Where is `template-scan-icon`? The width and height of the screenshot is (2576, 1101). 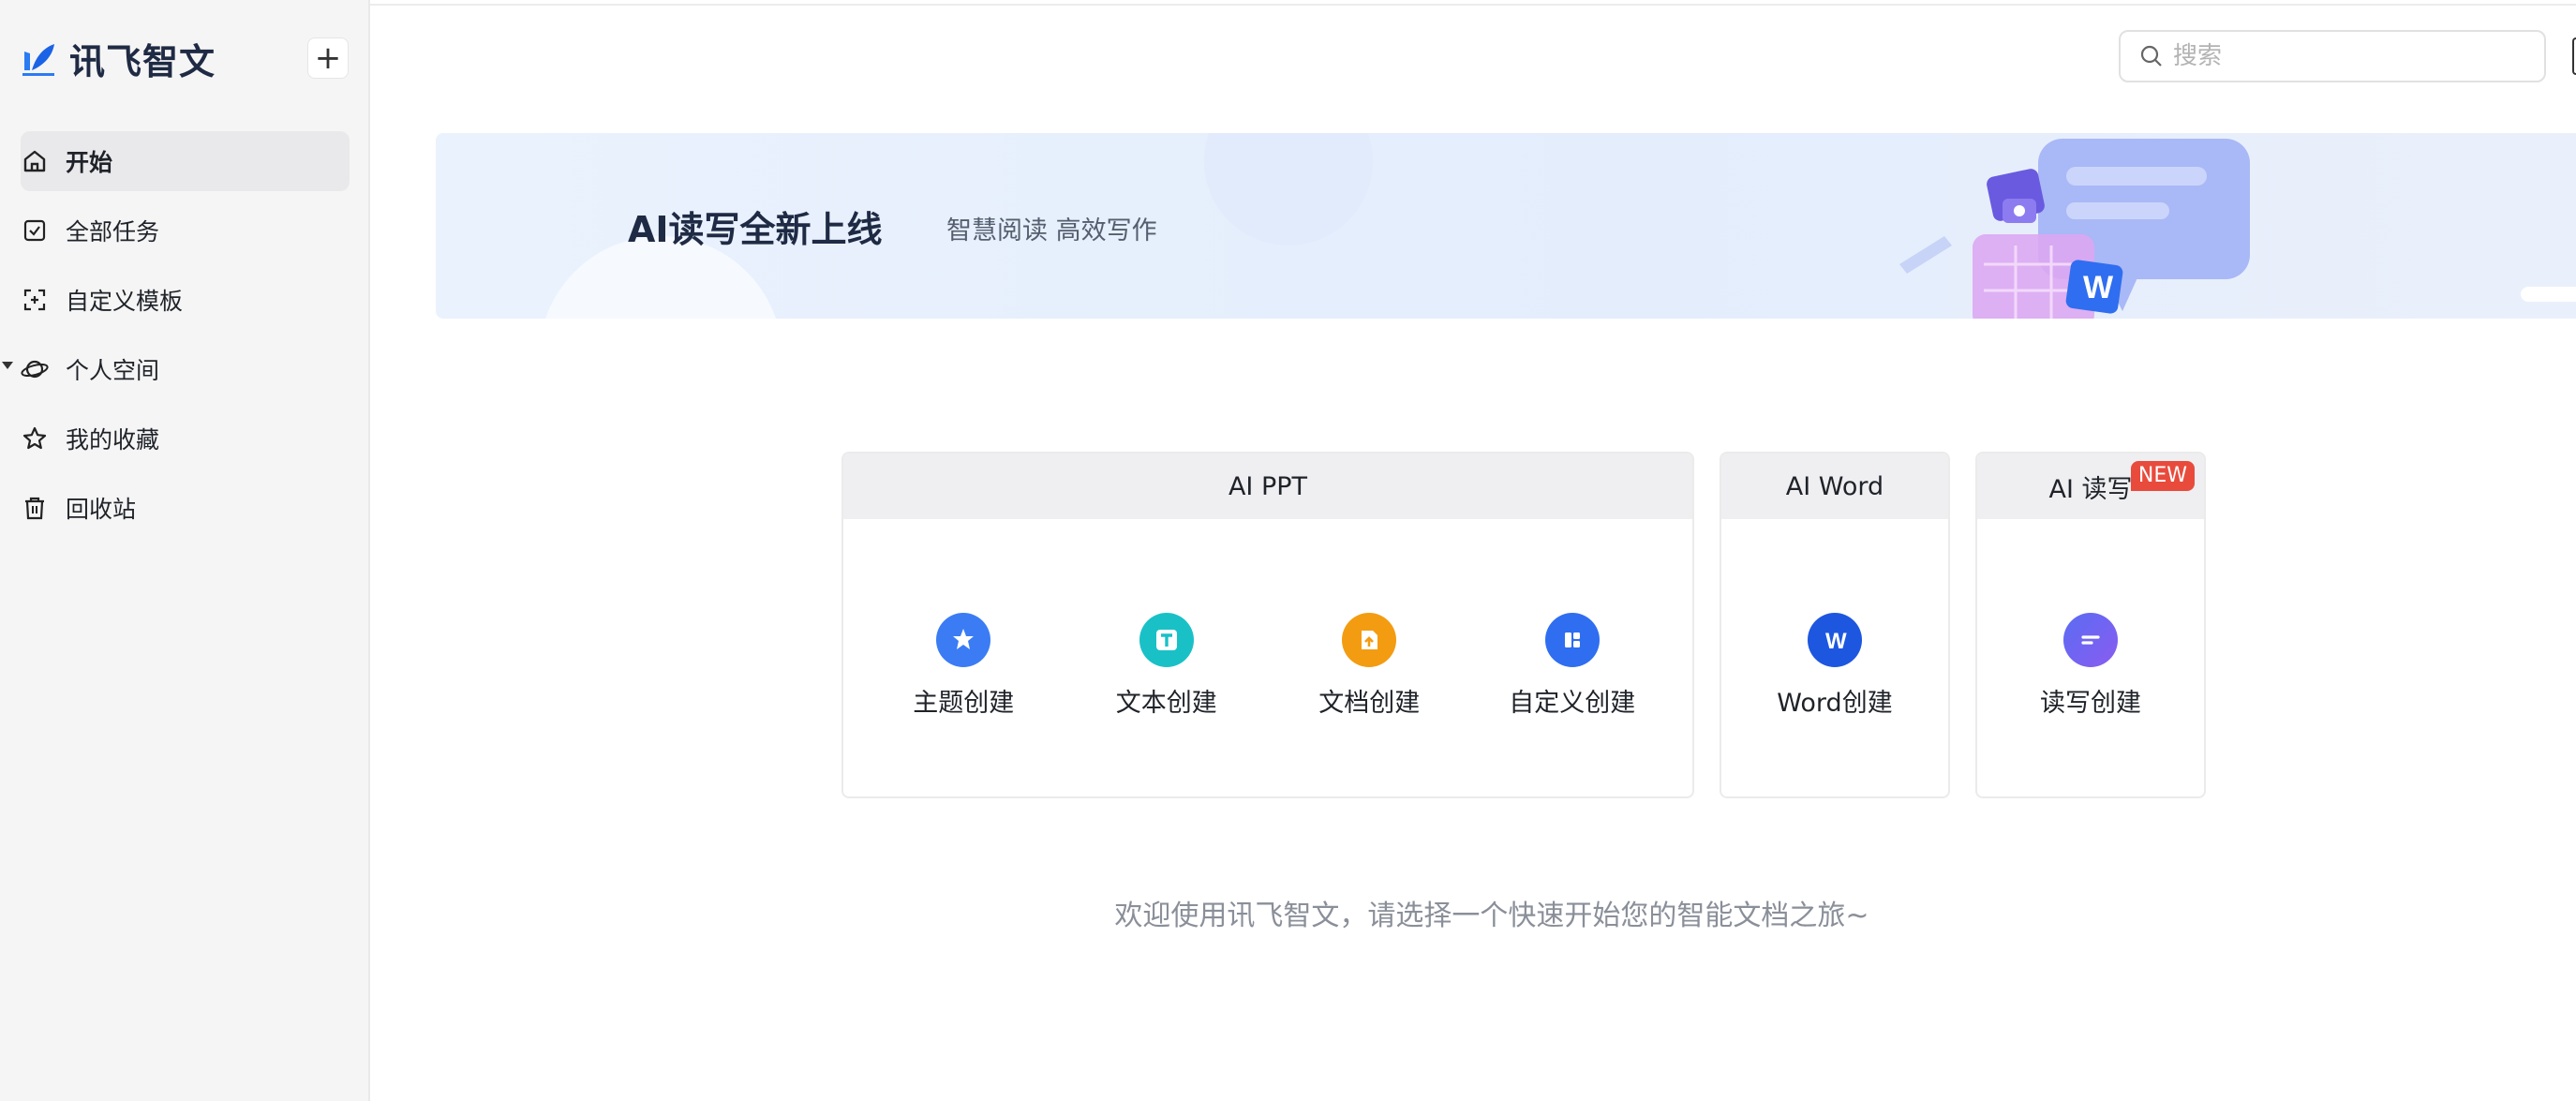
template-scan-icon is located at coordinates (35, 300).